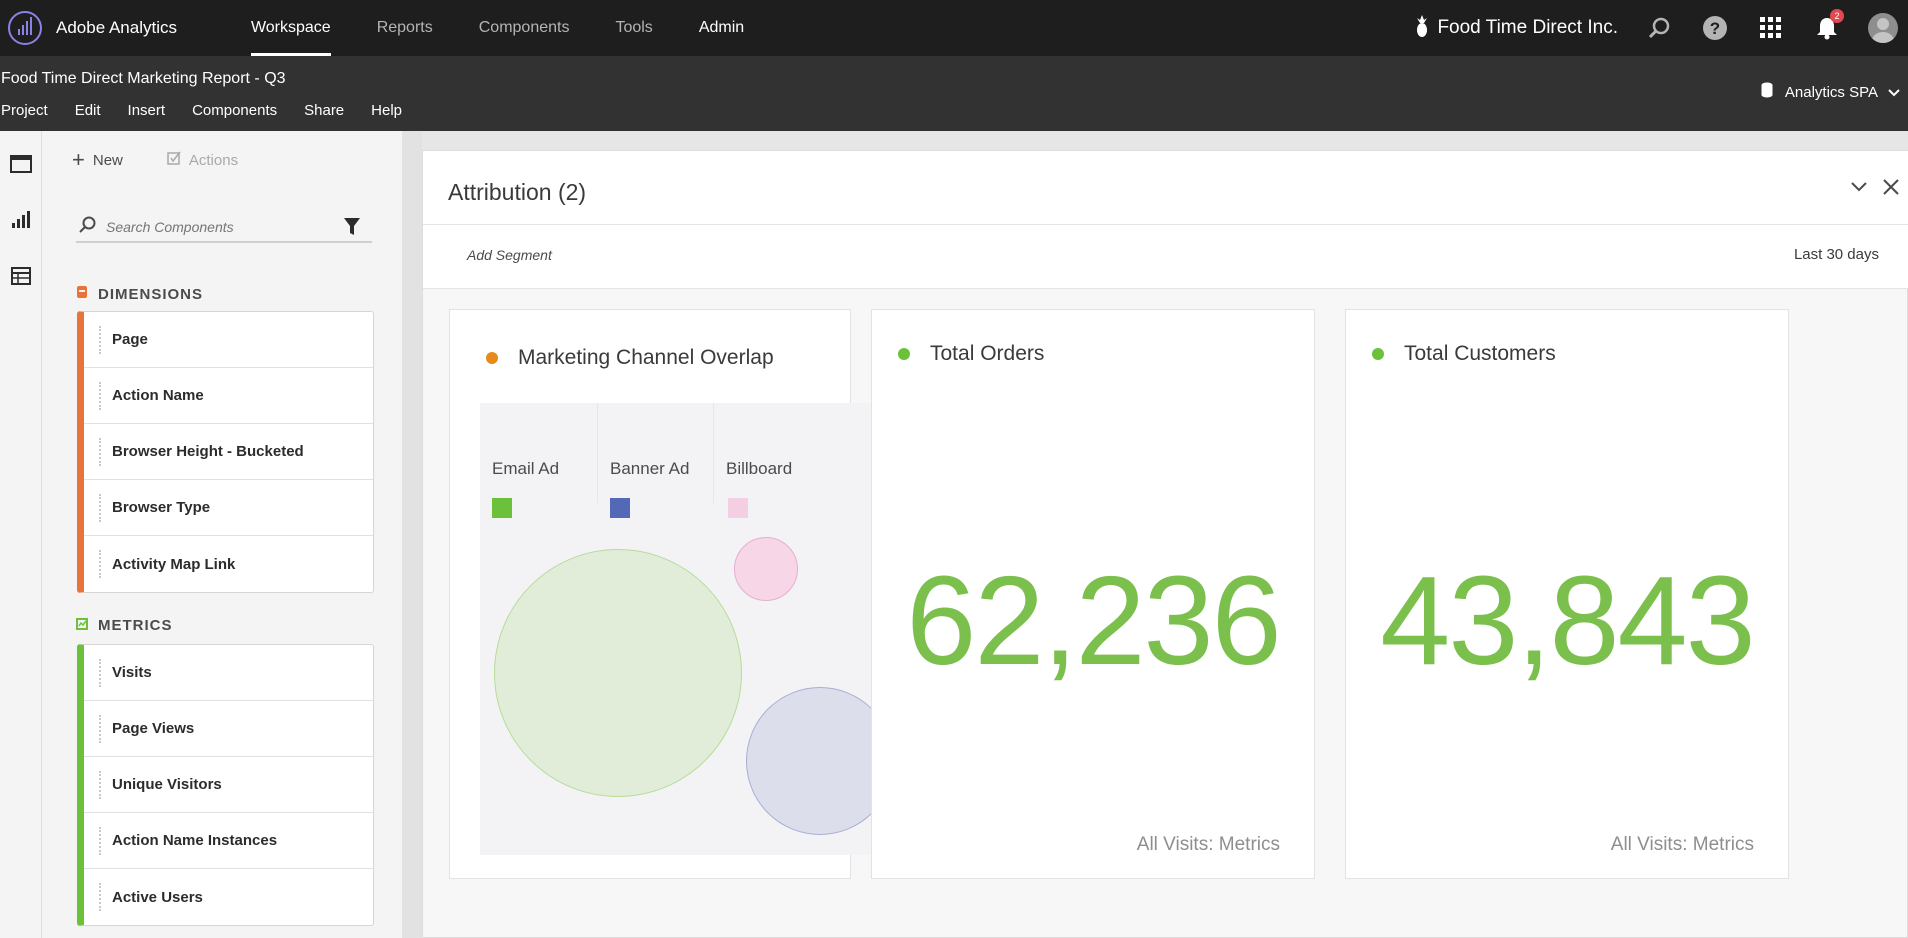 Image resolution: width=1908 pixels, height=938 pixels. Describe the element at coordinates (1891, 189) in the screenshot. I see `close-icon` at that location.